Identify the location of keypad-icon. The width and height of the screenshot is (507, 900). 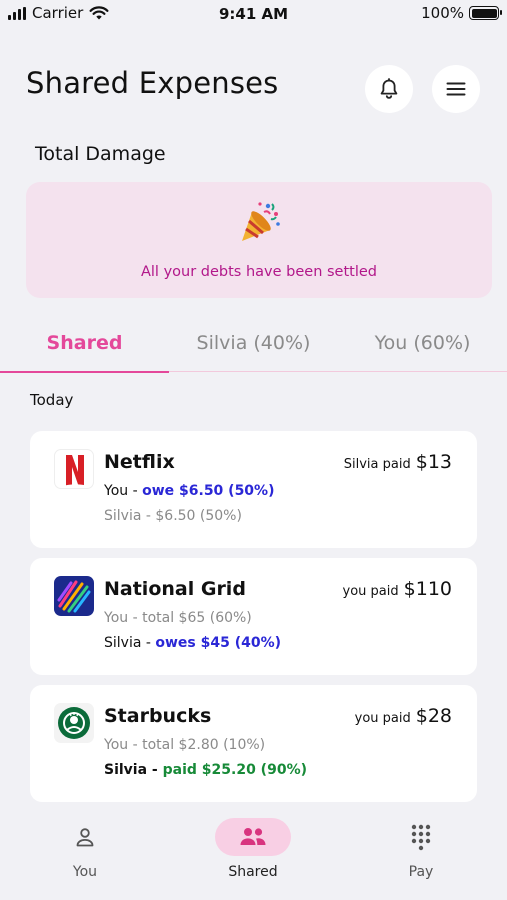
(421, 837).